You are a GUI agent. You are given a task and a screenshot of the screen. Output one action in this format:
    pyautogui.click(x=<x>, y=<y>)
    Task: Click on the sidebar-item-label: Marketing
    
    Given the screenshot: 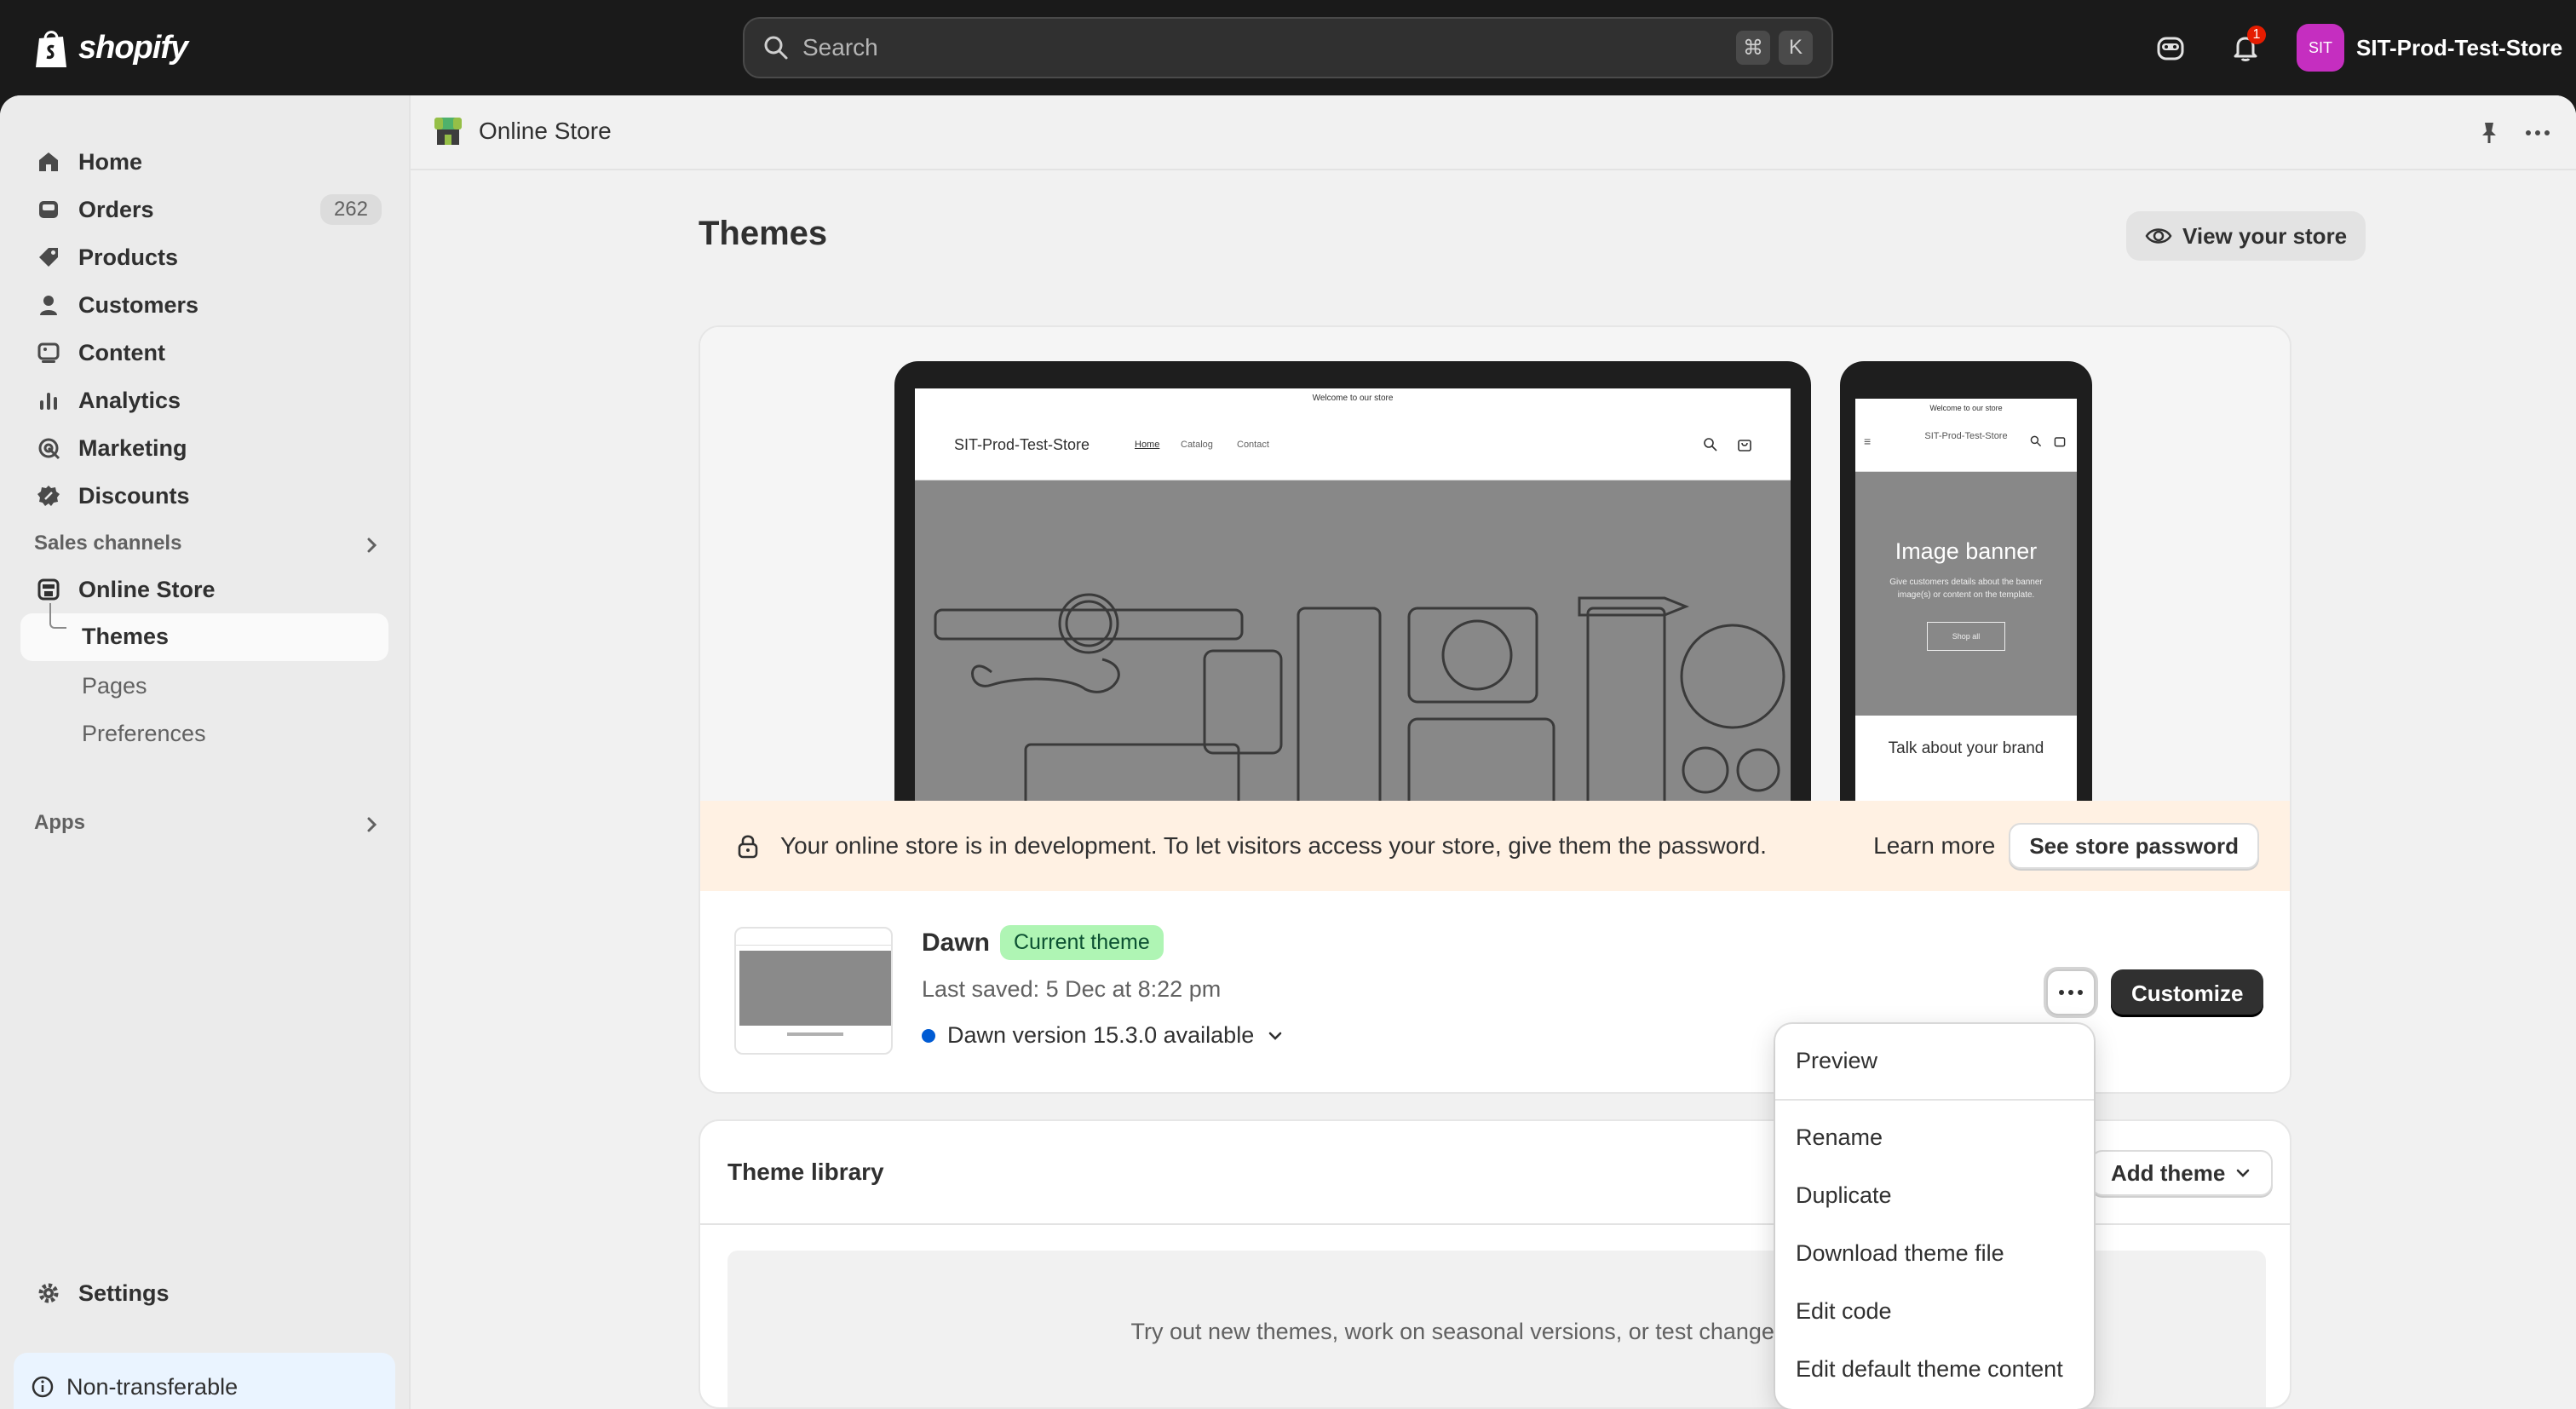 What is the action you would take?
    pyautogui.click(x=133, y=447)
    